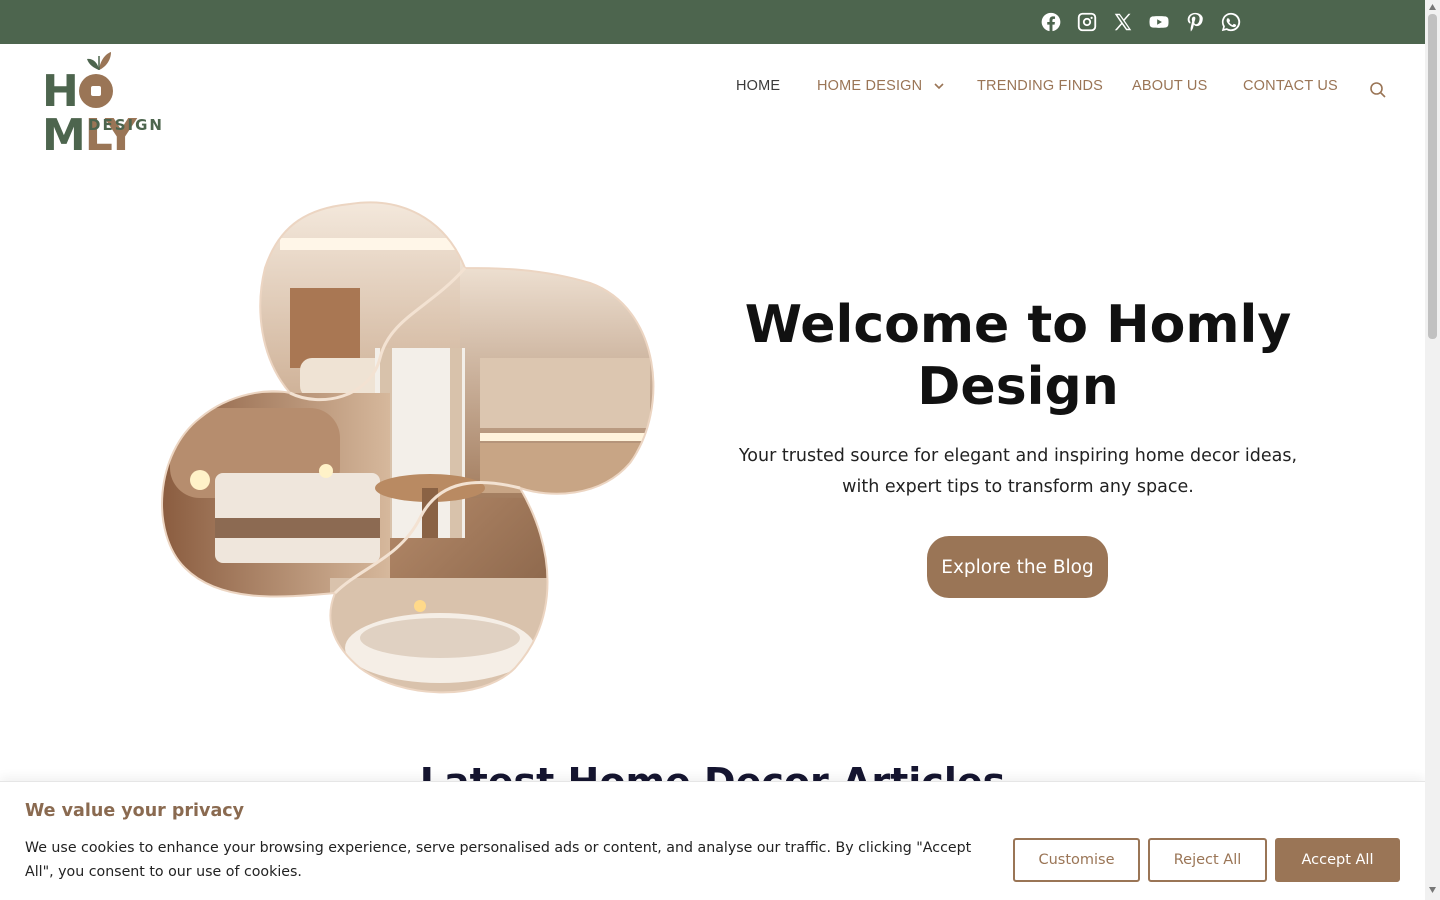 This screenshot has width=1440, height=900. What do you see at coordinates (712, 22) in the screenshot?
I see `social-bar` at bounding box center [712, 22].